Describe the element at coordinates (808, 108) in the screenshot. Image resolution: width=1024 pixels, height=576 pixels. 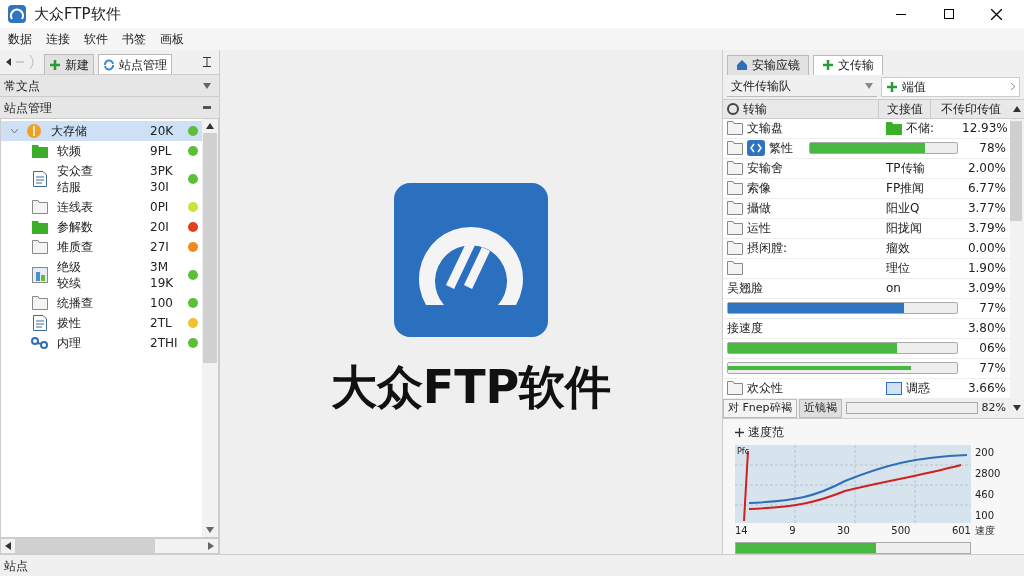
I see `column-header: 转输` at that location.